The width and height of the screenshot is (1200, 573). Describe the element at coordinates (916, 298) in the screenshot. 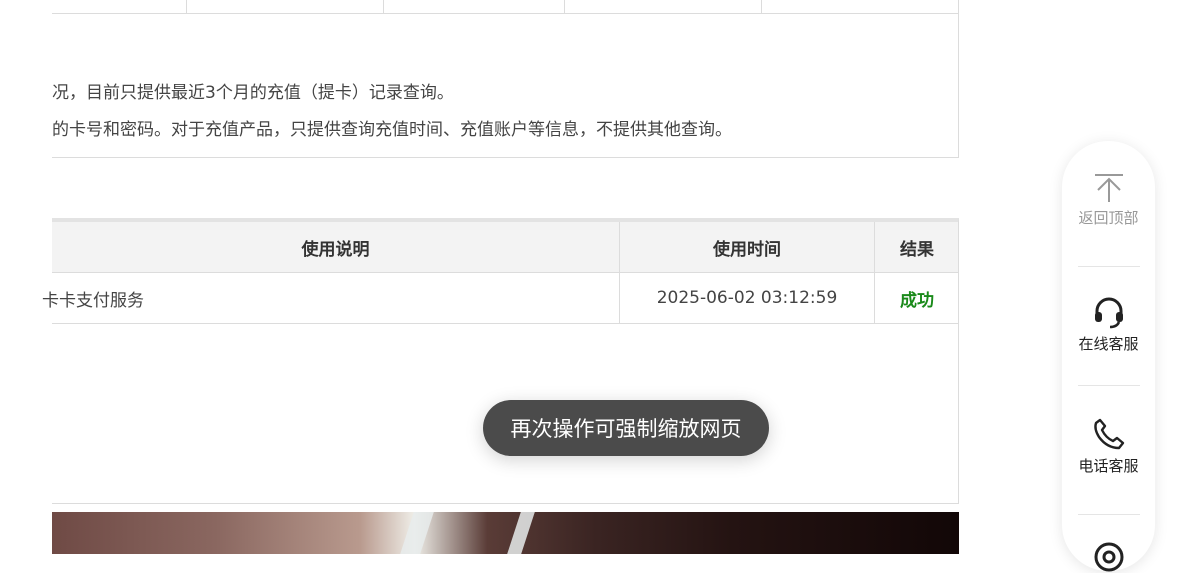

I see `row-result-badge: 成功` at that location.